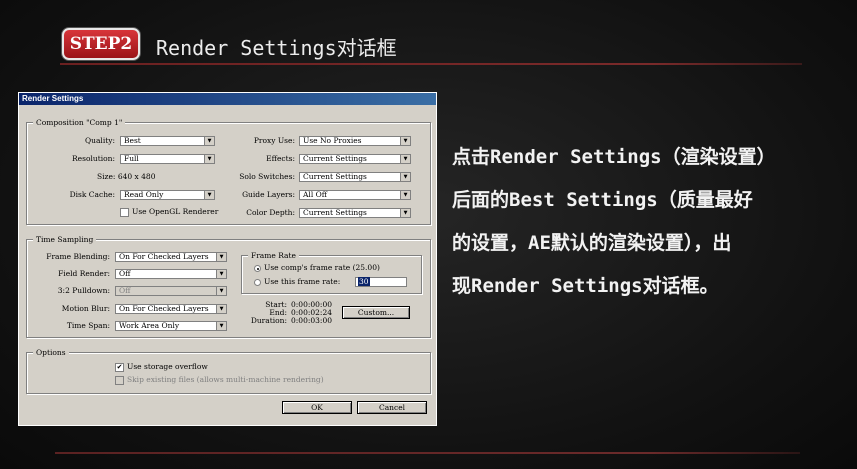 The height and width of the screenshot is (469, 857). I want to click on duration-label: Duration:, so click(268, 320).